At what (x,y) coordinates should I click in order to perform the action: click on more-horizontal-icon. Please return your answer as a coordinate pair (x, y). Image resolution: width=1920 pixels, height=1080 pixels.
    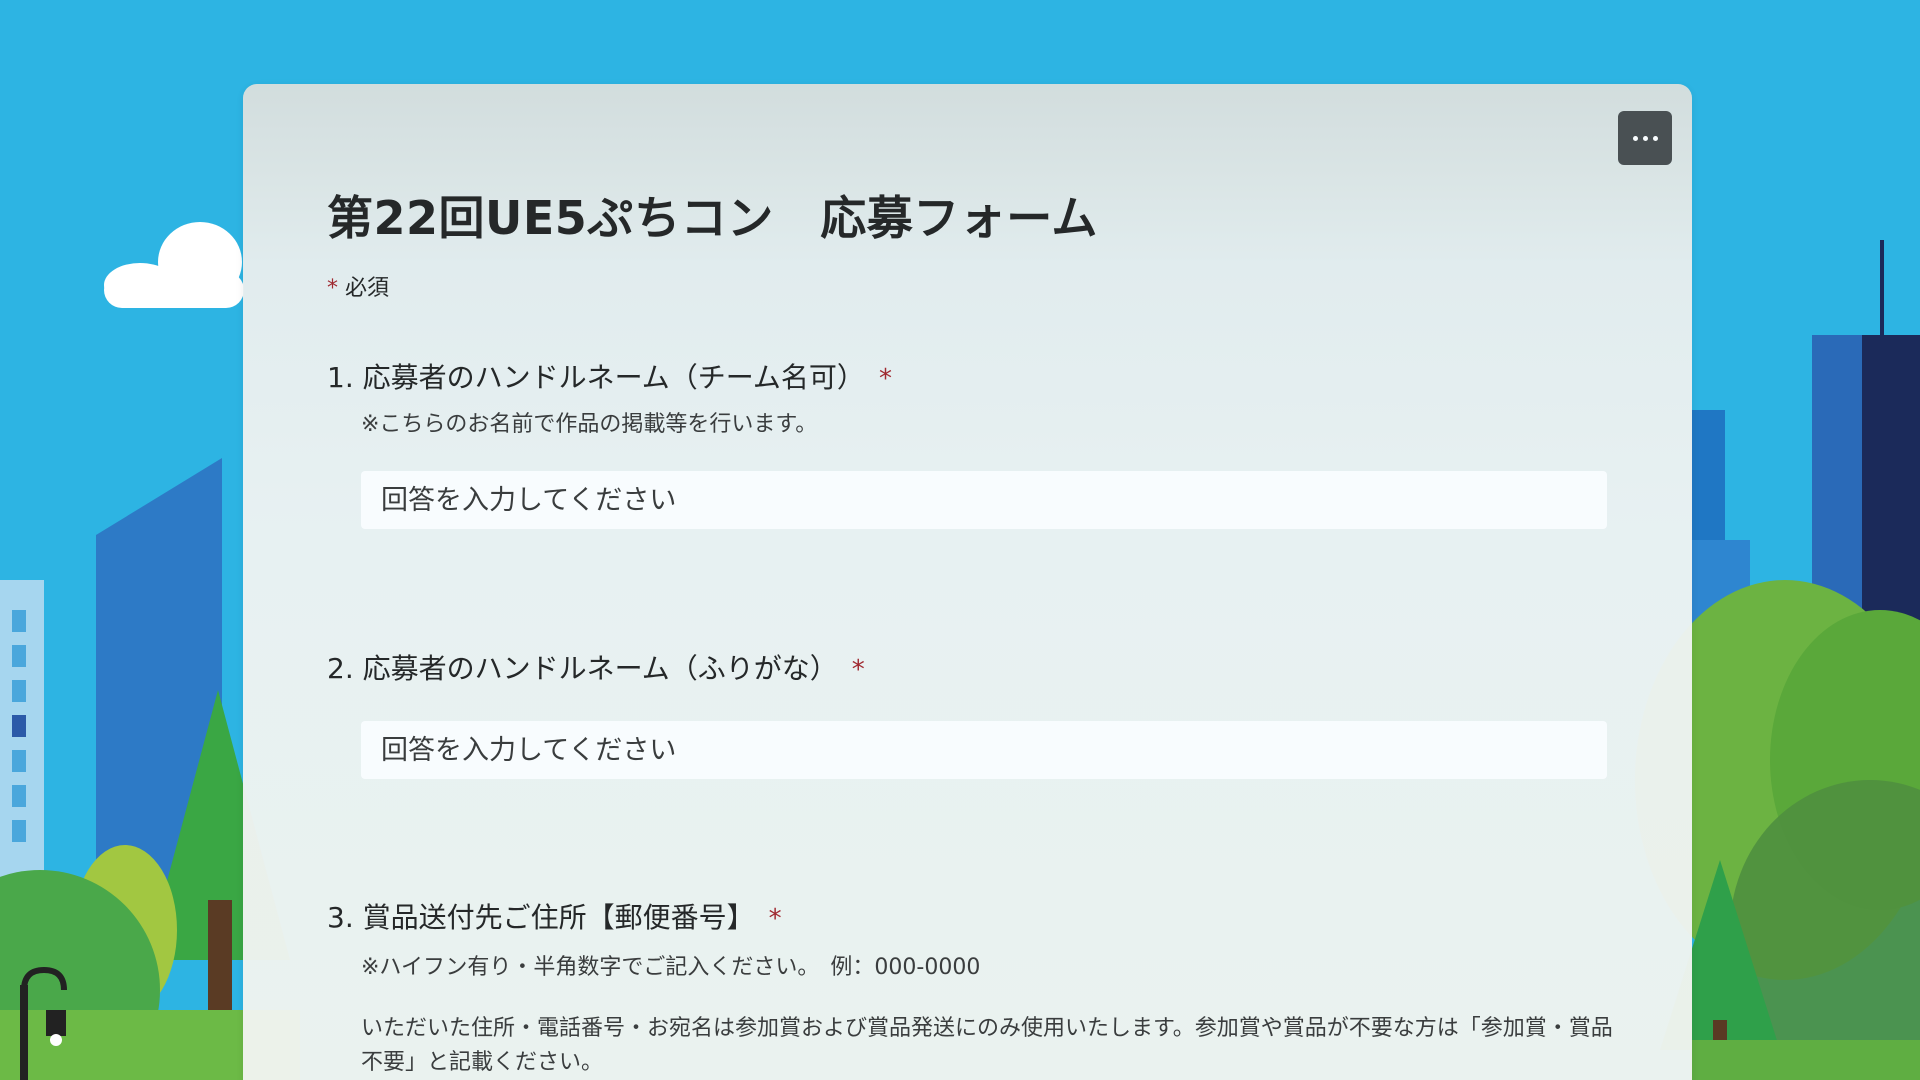
    Looking at the image, I should click on (1645, 138).